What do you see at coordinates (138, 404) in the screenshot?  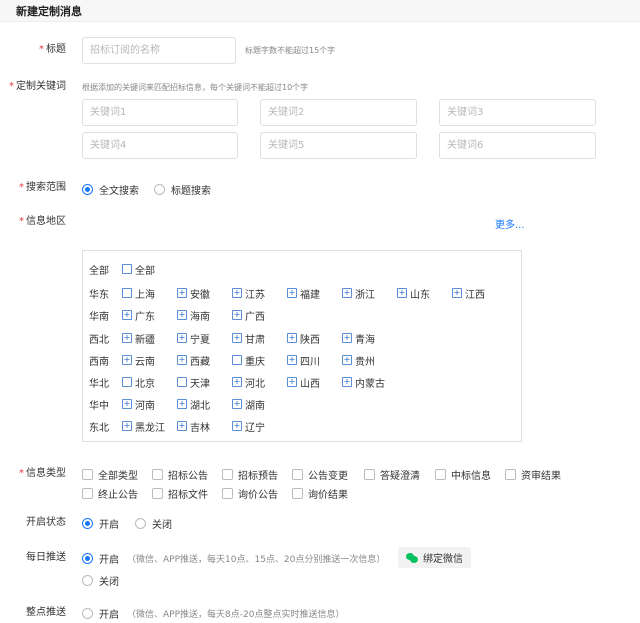 I see `region-item: 河南` at bounding box center [138, 404].